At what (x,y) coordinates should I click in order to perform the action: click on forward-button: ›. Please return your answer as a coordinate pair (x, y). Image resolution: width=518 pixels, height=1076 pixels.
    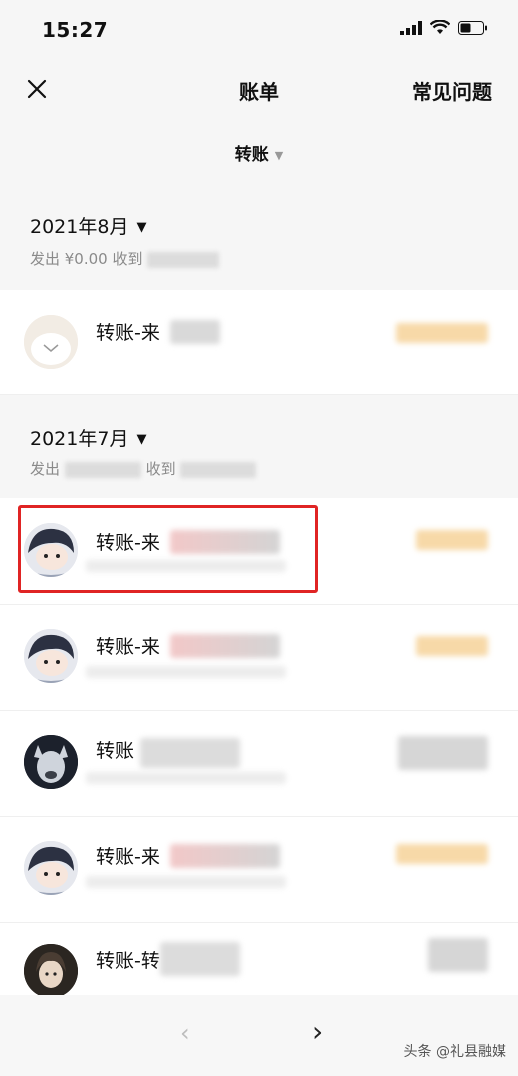
    Looking at the image, I should click on (317, 1031).